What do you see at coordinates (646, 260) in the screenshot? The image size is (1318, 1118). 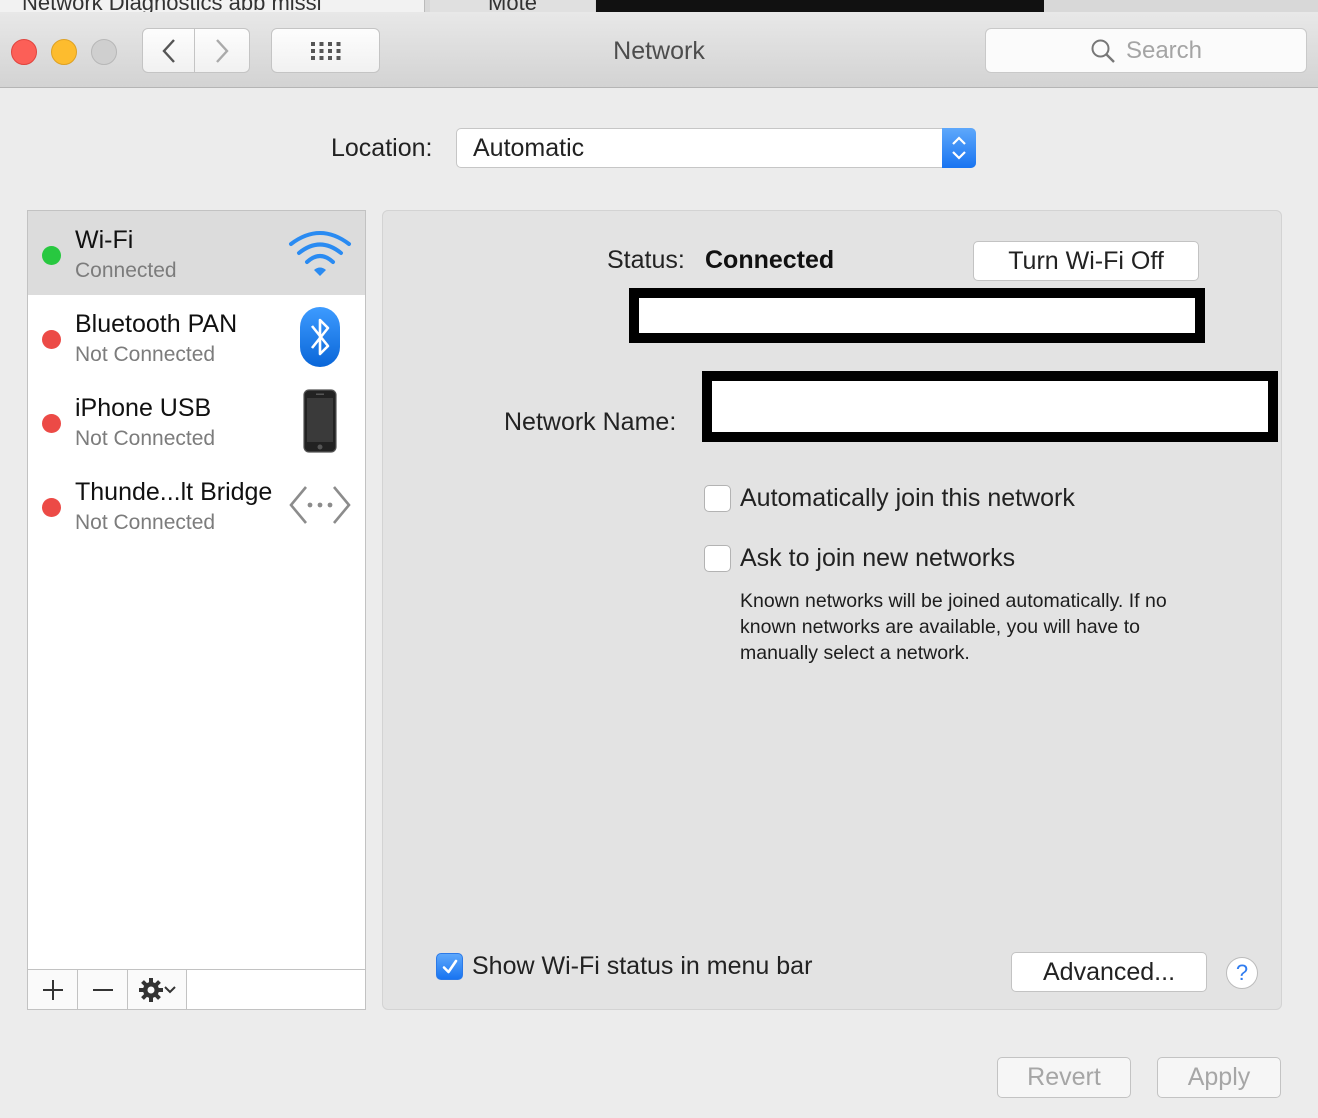 I see `status-label: Status:` at bounding box center [646, 260].